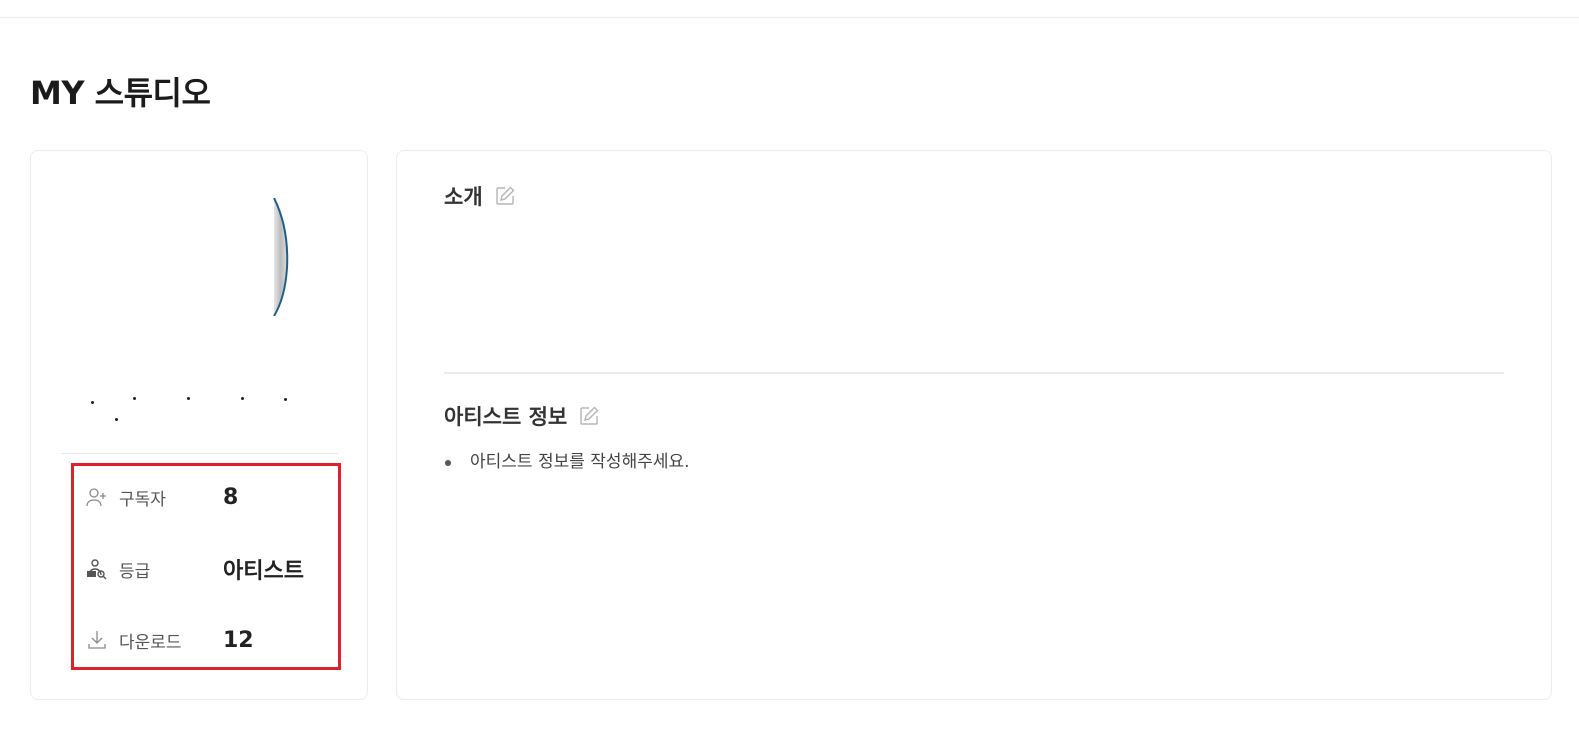  Describe the element at coordinates (120, 93) in the screenshot. I see `page-title: MY 스튜디오` at that location.